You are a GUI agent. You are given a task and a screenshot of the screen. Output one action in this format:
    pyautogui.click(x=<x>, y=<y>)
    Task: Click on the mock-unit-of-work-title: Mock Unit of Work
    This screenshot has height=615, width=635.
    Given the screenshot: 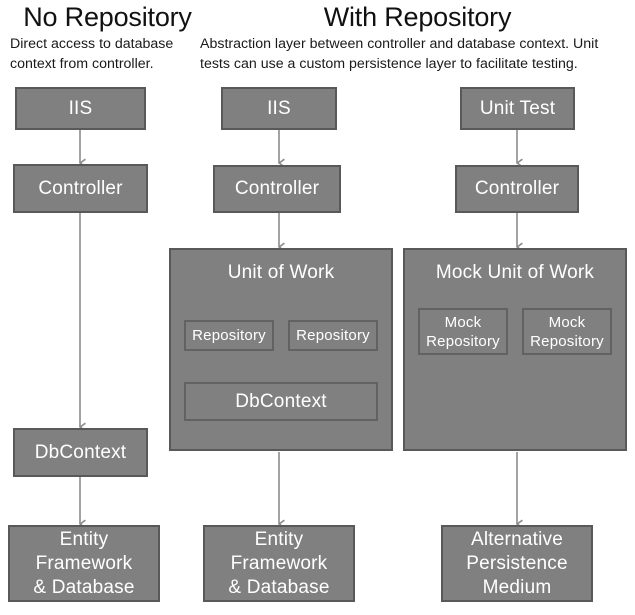 What is the action you would take?
    pyautogui.click(x=515, y=272)
    